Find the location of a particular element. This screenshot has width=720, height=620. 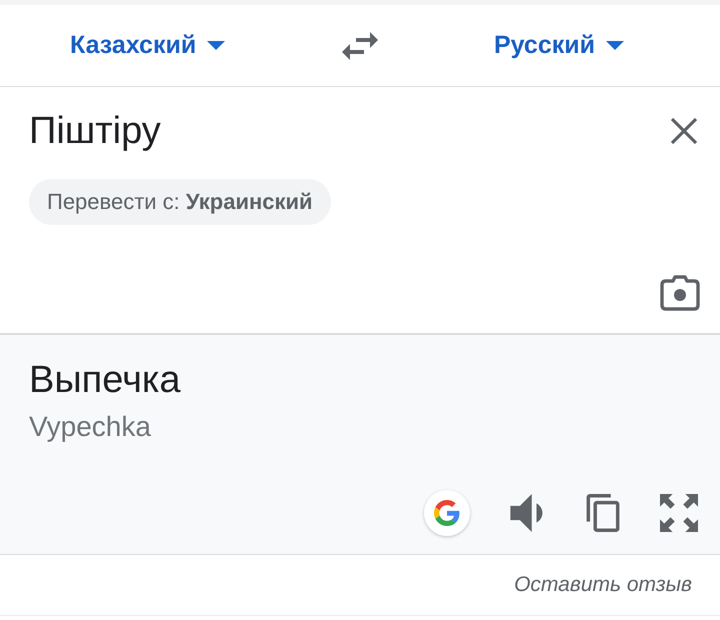

close-icon is located at coordinates (684, 131).